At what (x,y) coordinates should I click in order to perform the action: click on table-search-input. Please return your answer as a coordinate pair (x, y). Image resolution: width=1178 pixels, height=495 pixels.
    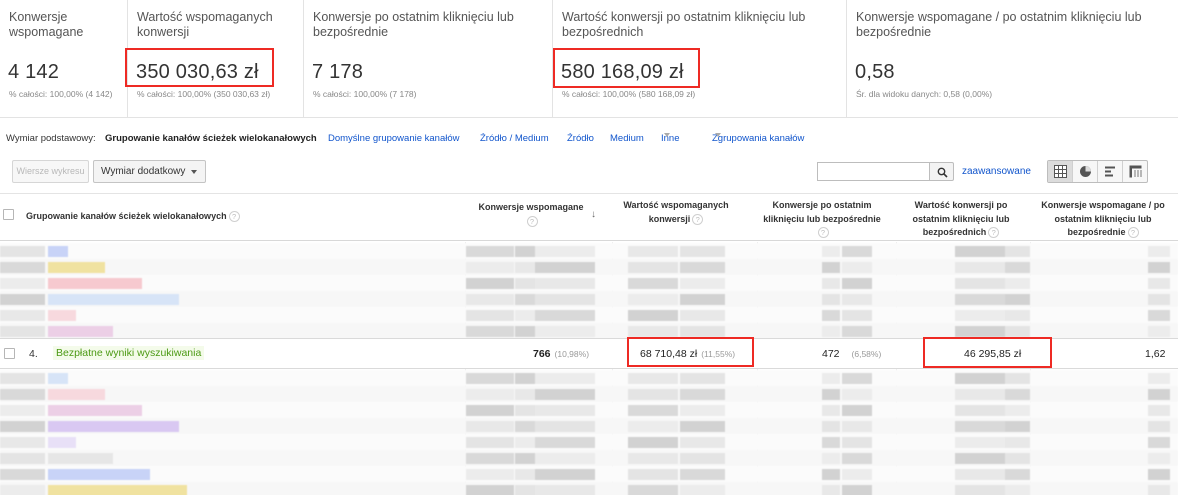
    Looking at the image, I should click on (873, 171).